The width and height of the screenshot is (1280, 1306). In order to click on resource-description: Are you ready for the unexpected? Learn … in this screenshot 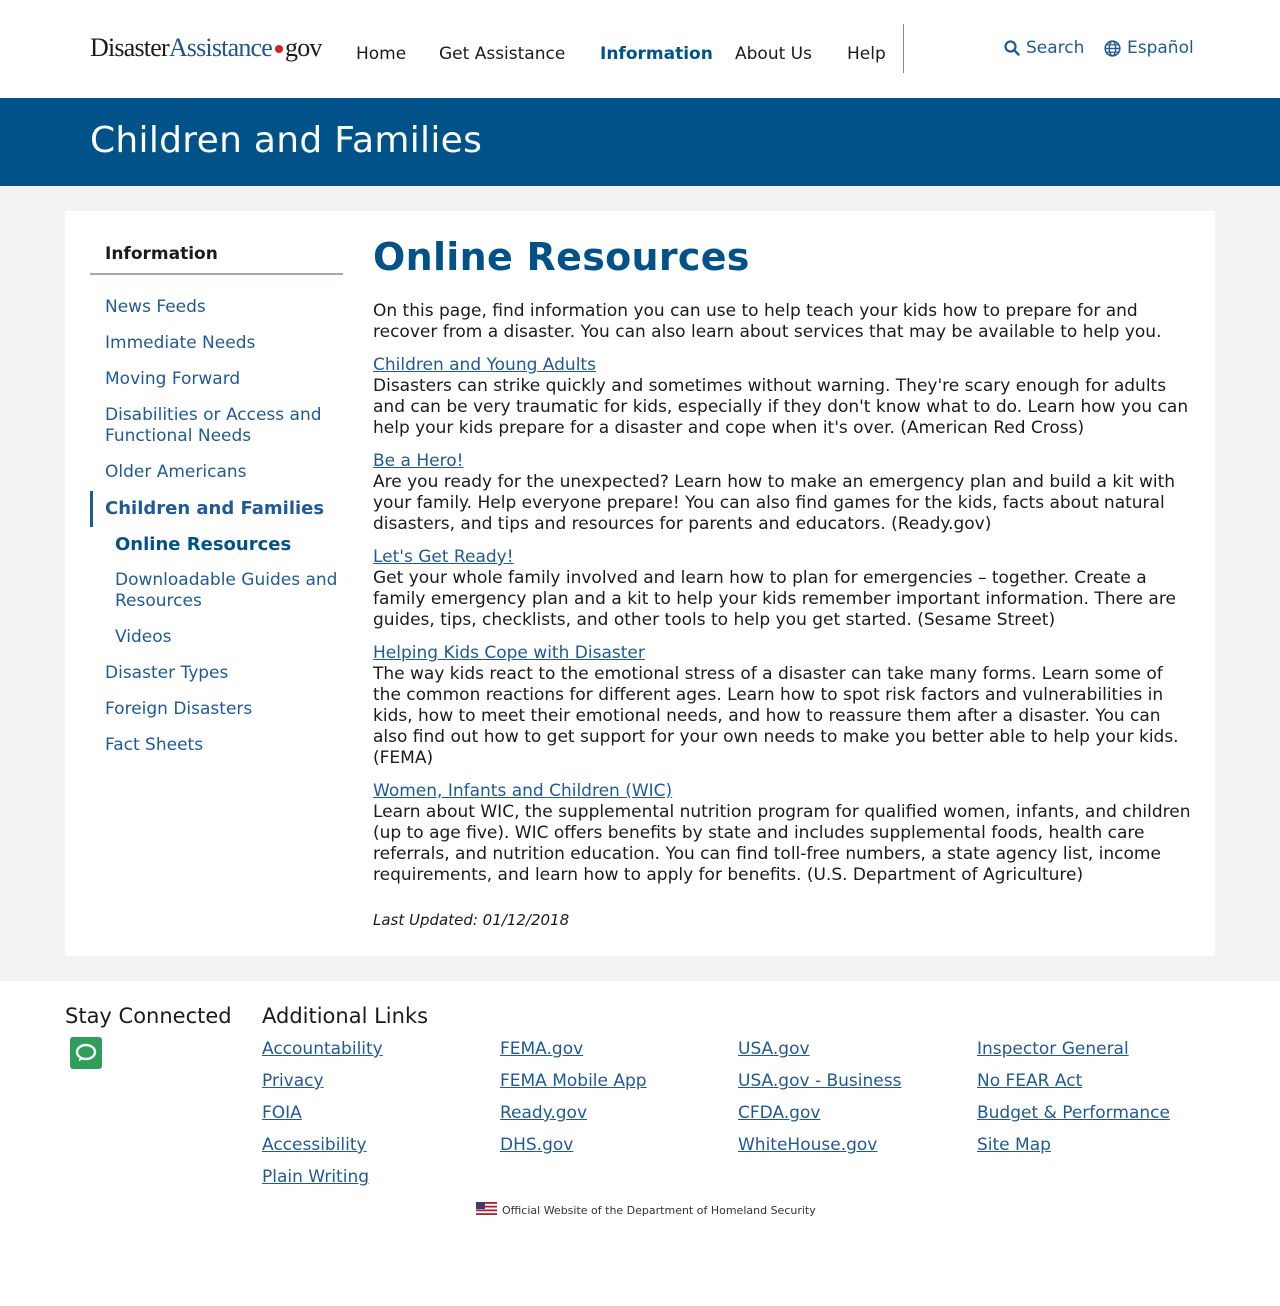, I will do `click(774, 503)`.